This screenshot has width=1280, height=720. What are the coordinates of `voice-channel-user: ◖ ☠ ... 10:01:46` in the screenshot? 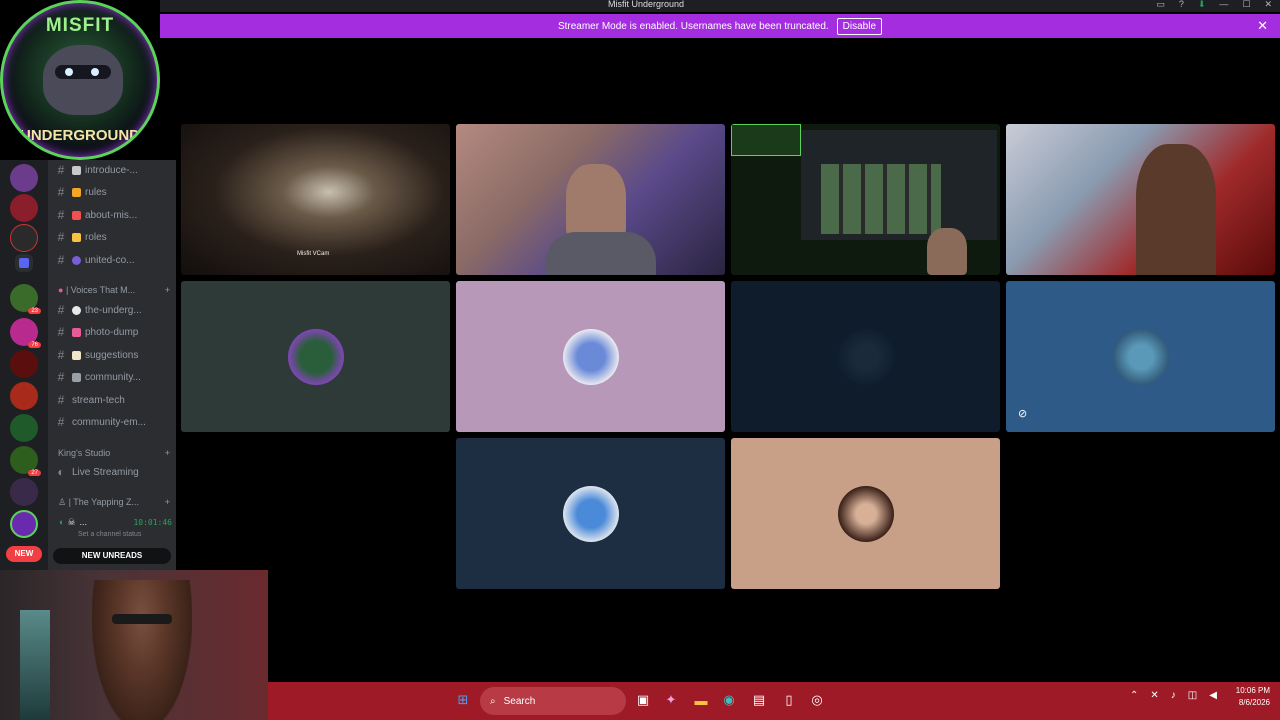 It's located at (115, 522).